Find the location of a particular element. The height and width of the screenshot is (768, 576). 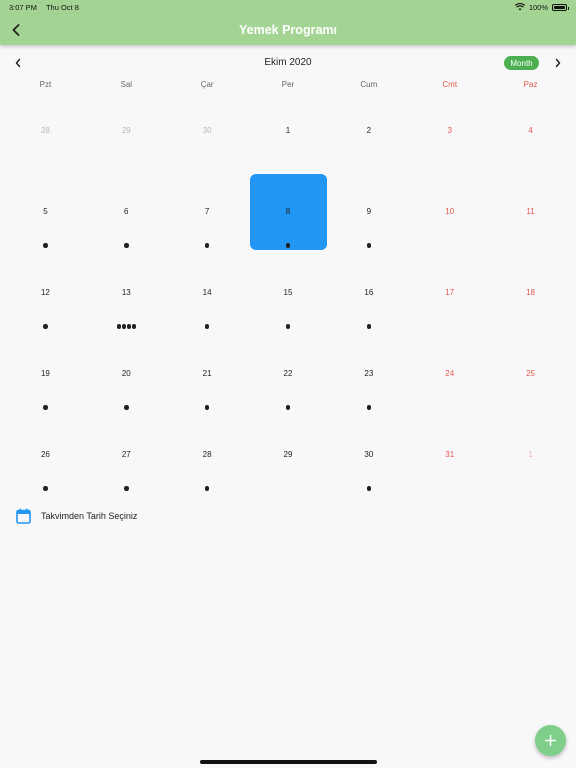

calendar-day: 5 is located at coordinates (45, 211).